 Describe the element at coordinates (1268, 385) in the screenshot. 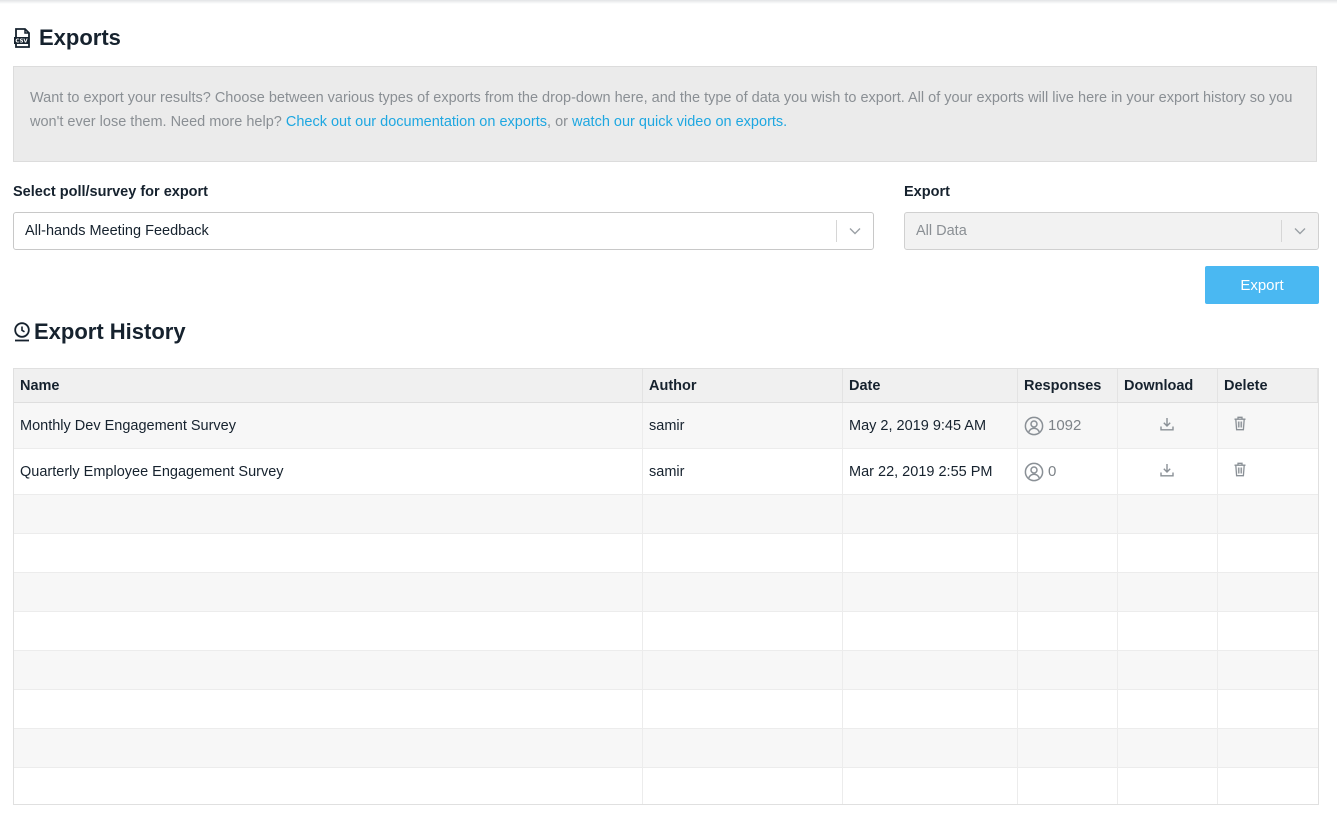

I see `column-header-delete: Delete` at that location.